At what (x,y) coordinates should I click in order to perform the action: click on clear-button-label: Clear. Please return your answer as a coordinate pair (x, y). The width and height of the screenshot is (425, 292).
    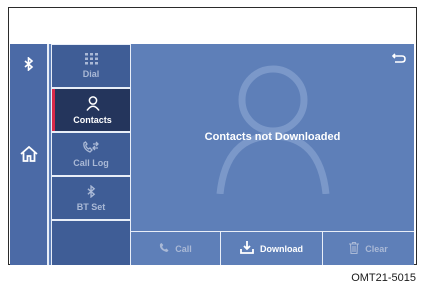
    Looking at the image, I should click on (376, 248).